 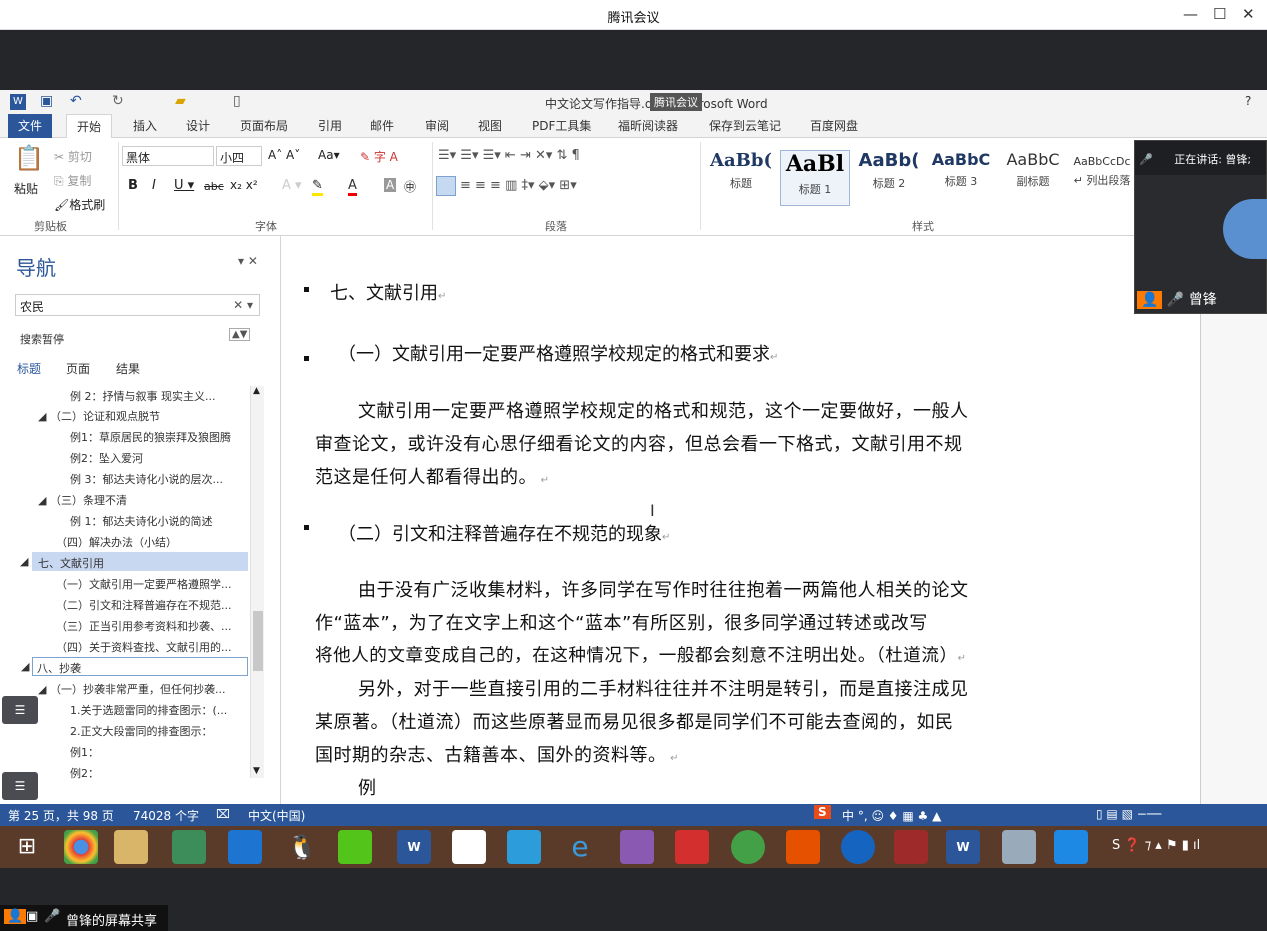 What do you see at coordinates (237, 101) in the screenshot?
I see `new-document-icon: ▯` at bounding box center [237, 101].